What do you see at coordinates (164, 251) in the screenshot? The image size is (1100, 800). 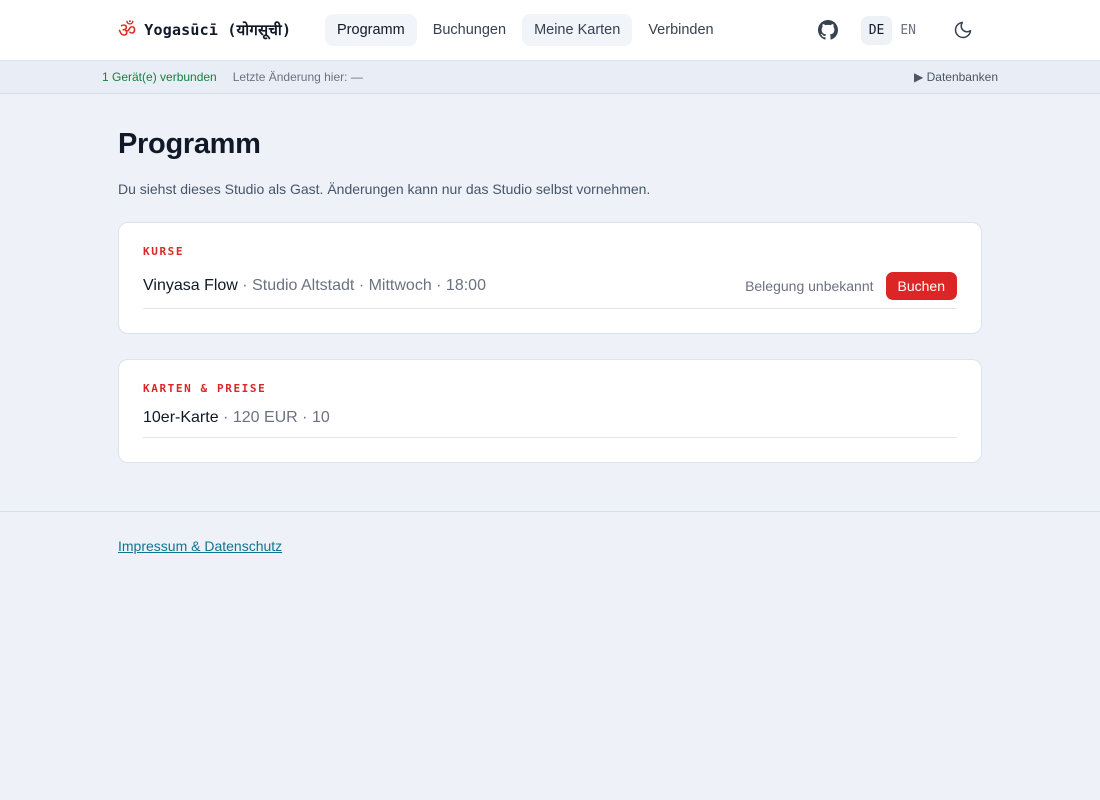 I see `courses-label: KURSE` at bounding box center [164, 251].